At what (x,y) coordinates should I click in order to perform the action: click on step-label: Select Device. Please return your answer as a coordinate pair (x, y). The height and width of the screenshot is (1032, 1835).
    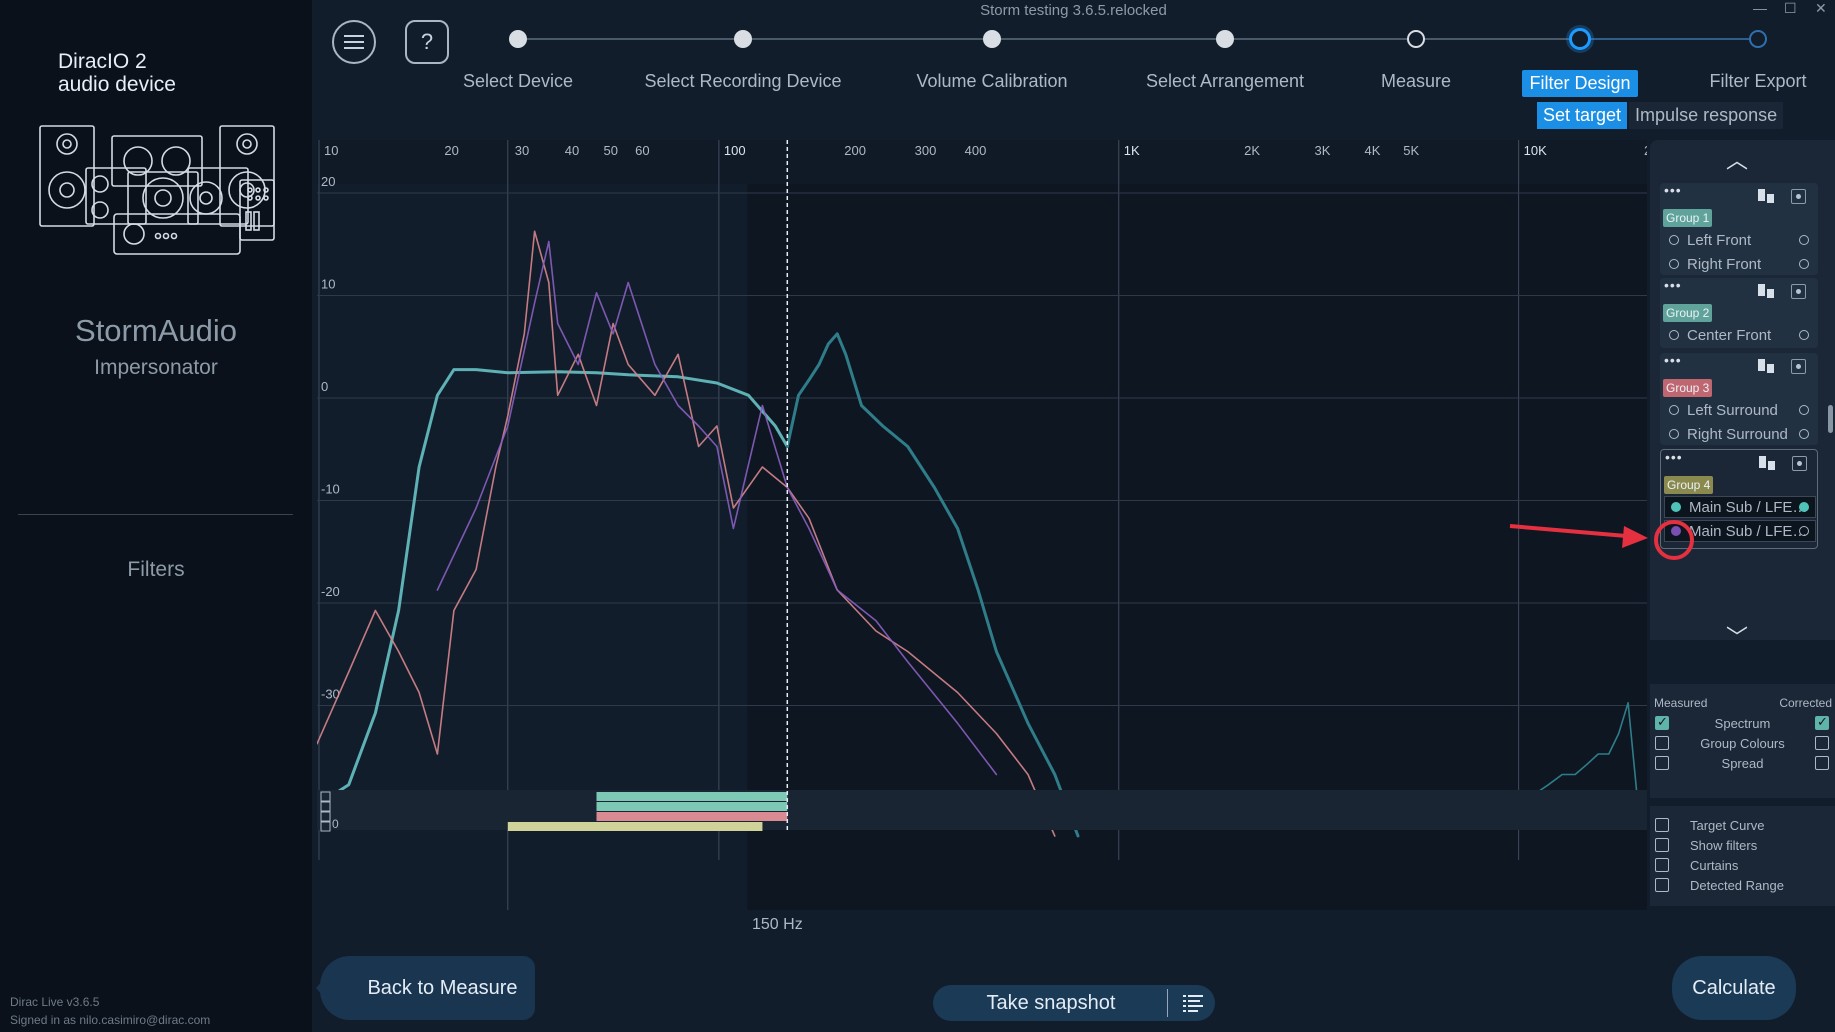
    Looking at the image, I should click on (518, 81).